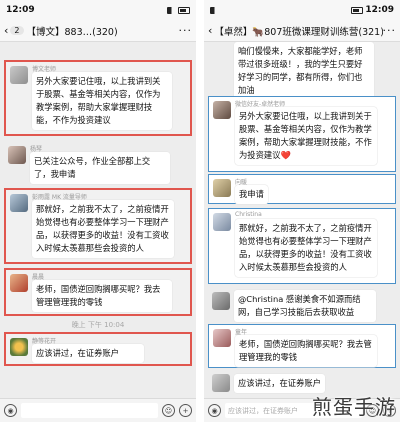 The width and height of the screenshot is (400, 422). Describe the element at coordinates (354, 407) in the screenshot. I see `watermark: 煎蛋手游` at that location.